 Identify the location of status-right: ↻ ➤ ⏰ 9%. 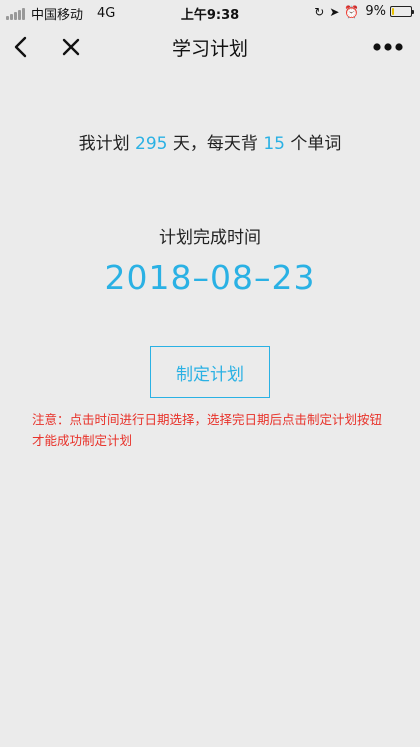
(361, 11).